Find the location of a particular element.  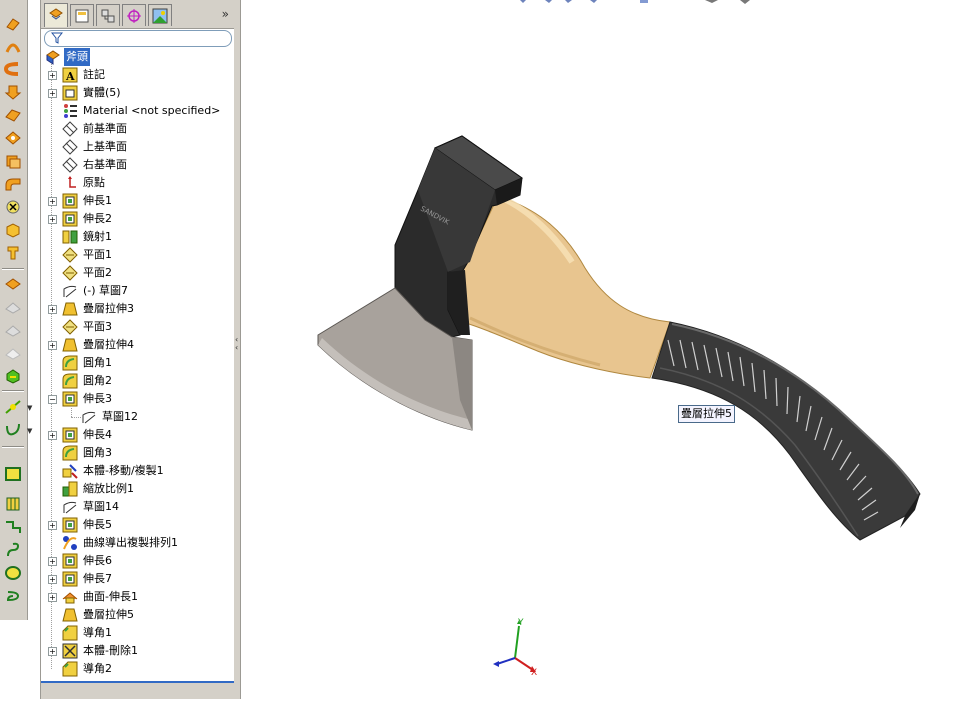

tree-item-label: 草圖12 is located at coordinates (120, 416).